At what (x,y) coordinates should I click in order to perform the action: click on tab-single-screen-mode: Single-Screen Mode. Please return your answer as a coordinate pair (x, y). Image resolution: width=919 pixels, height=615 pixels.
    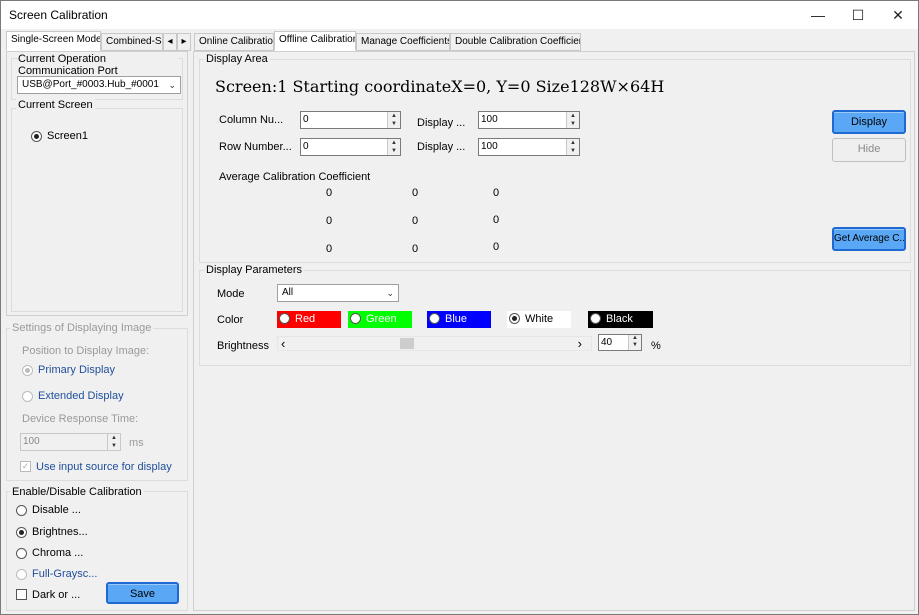
    Looking at the image, I should click on (53, 41).